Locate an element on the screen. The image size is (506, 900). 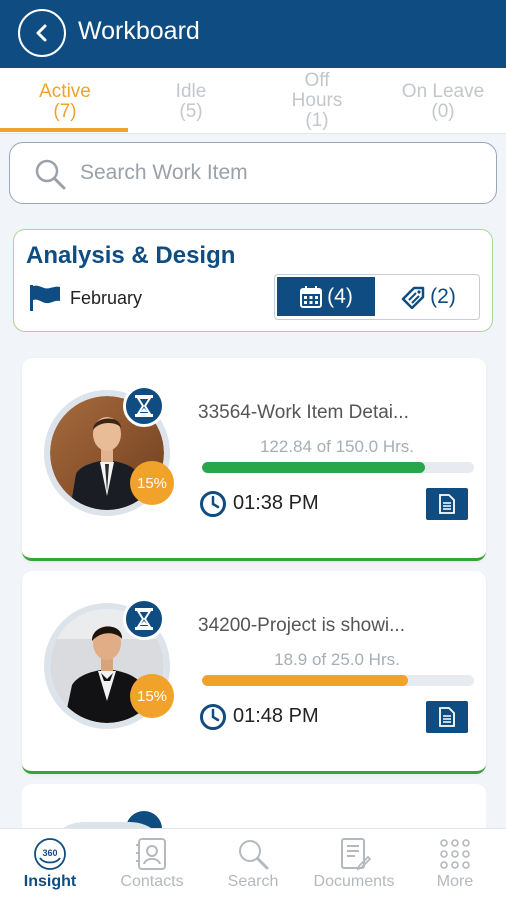
nav-insight: 360 Insight is located at coordinates (50, 863).